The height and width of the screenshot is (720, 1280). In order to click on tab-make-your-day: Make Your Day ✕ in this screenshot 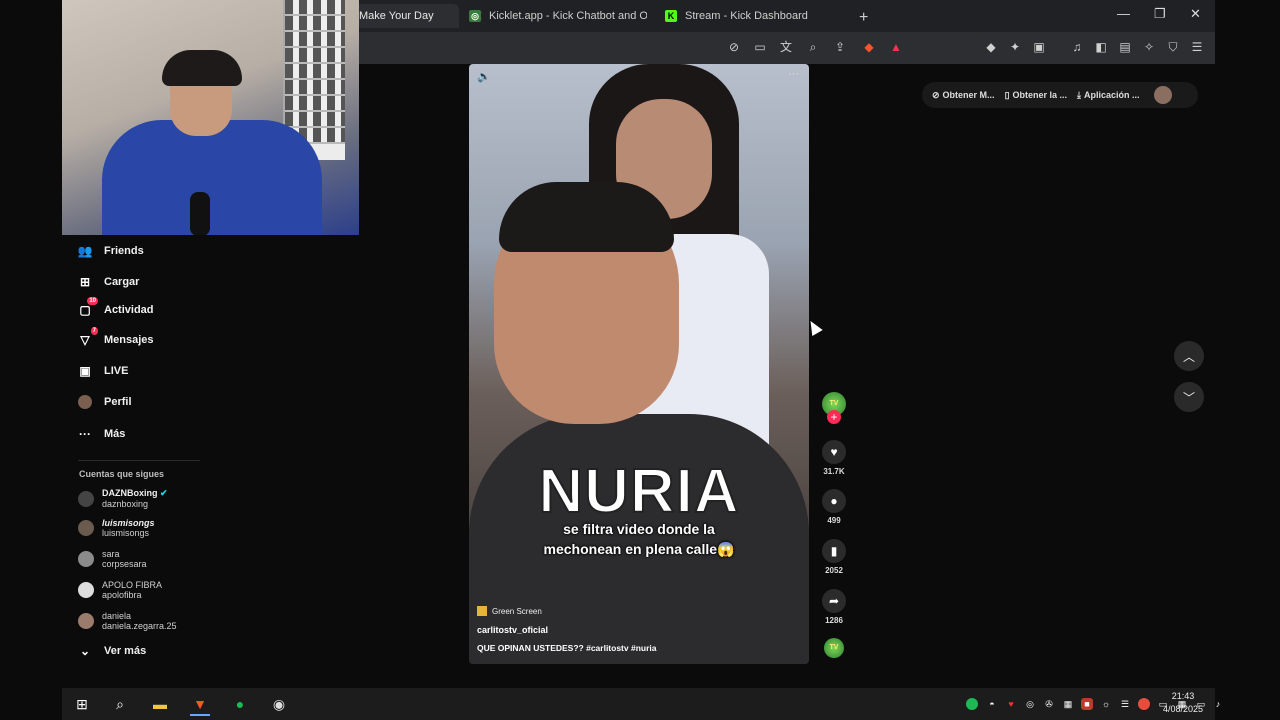, I will do `click(421, 16)`.